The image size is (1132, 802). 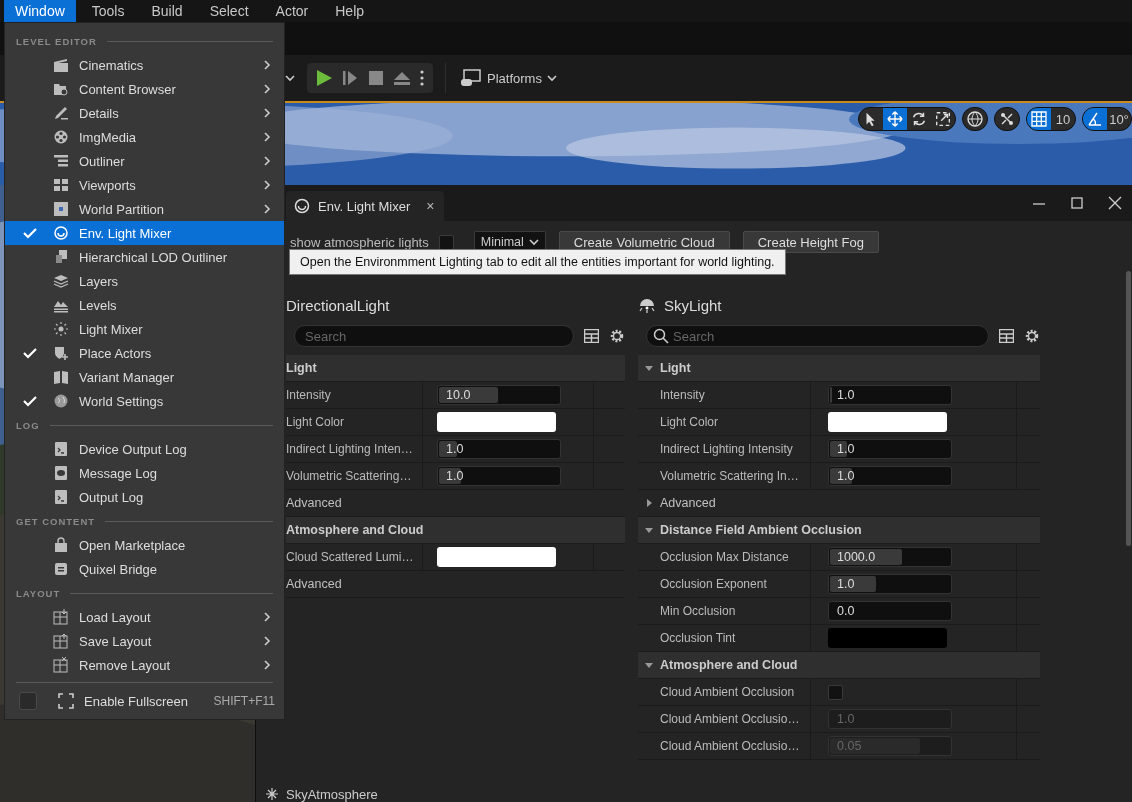 I want to click on layers-icon, so click(x=61, y=281).